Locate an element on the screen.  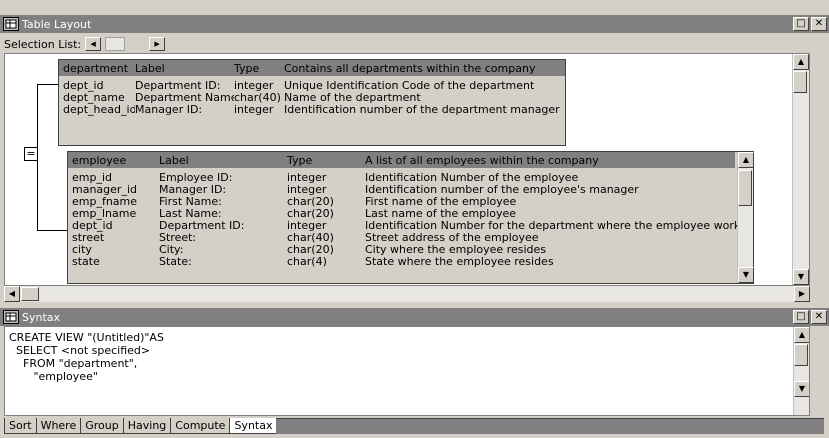
tab-strip: Sort Where Group Having Compute Syntax is located at coordinates (414, 424).